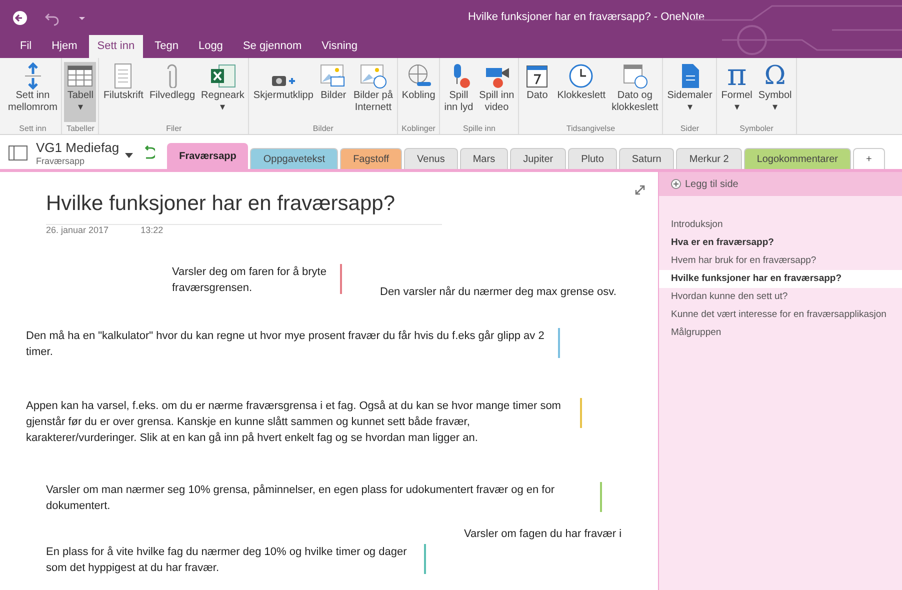  I want to click on note-text: Varsler deg om faren for å bryte fraværsgrensen., so click(250, 280).